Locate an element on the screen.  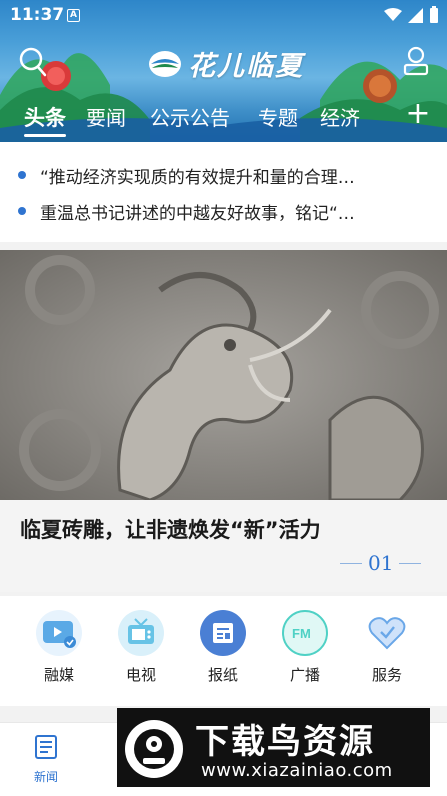
status-bar: 11:37 A is located at coordinates (223, 16).